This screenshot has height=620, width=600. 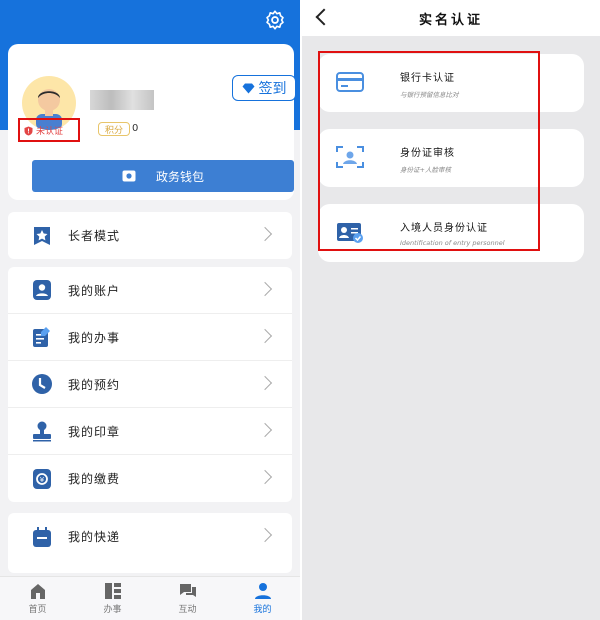 What do you see at coordinates (429, 151) in the screenshot?
I see `highlight-box-options` at bounding box center [429, 151].